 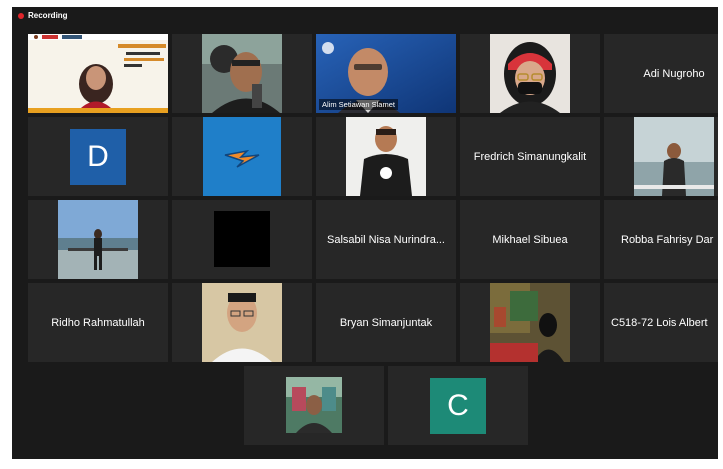 I want to click on participant-tile-mikhael: Mikhael Sibuea, so click(x=530, y=239).